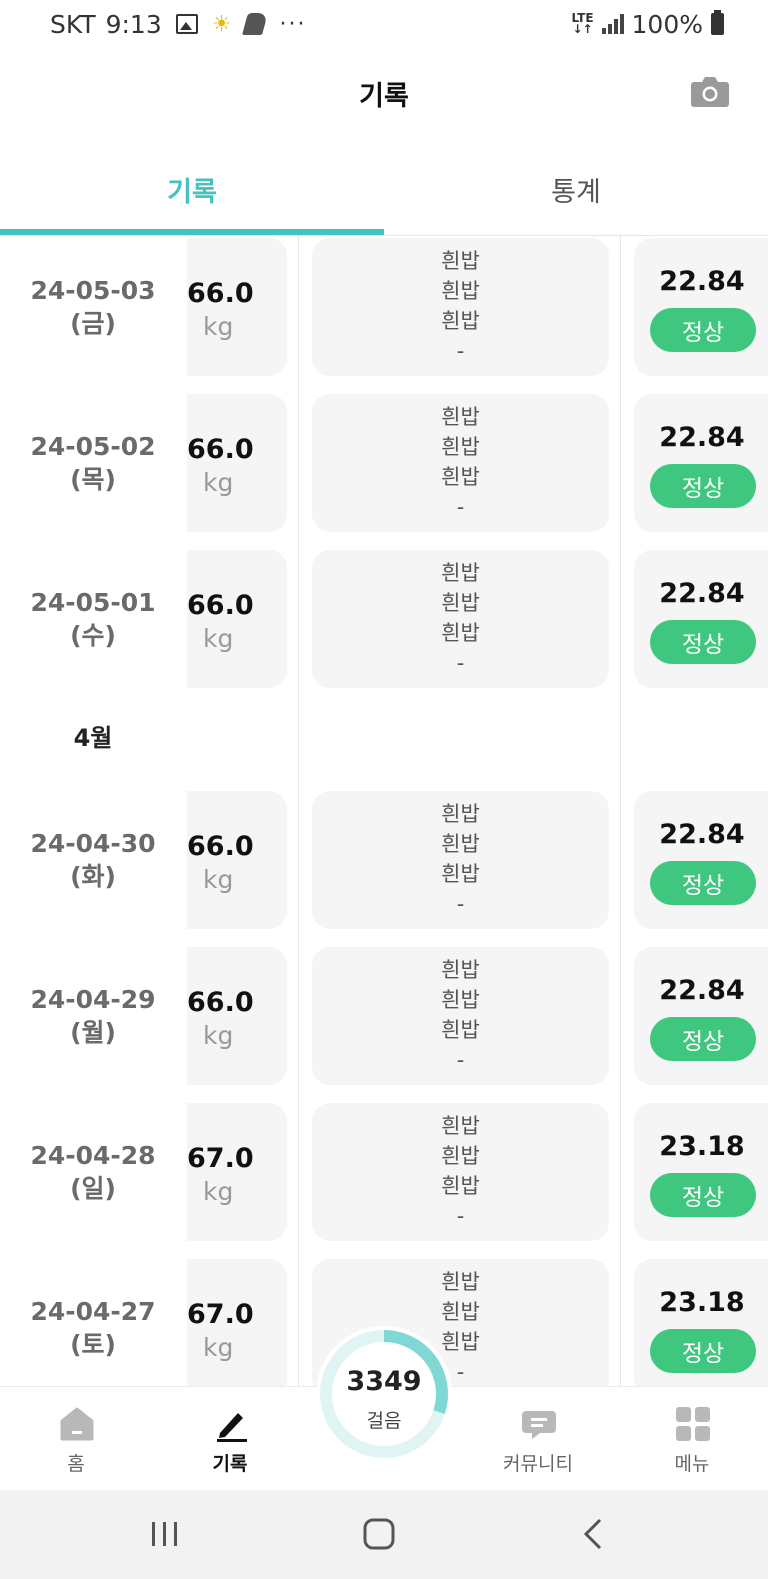  What do you see at coordinates (93, 860) in the screenshot?
I see `record-date: 24-04-30 (화)` at bounding box center [93, 860].